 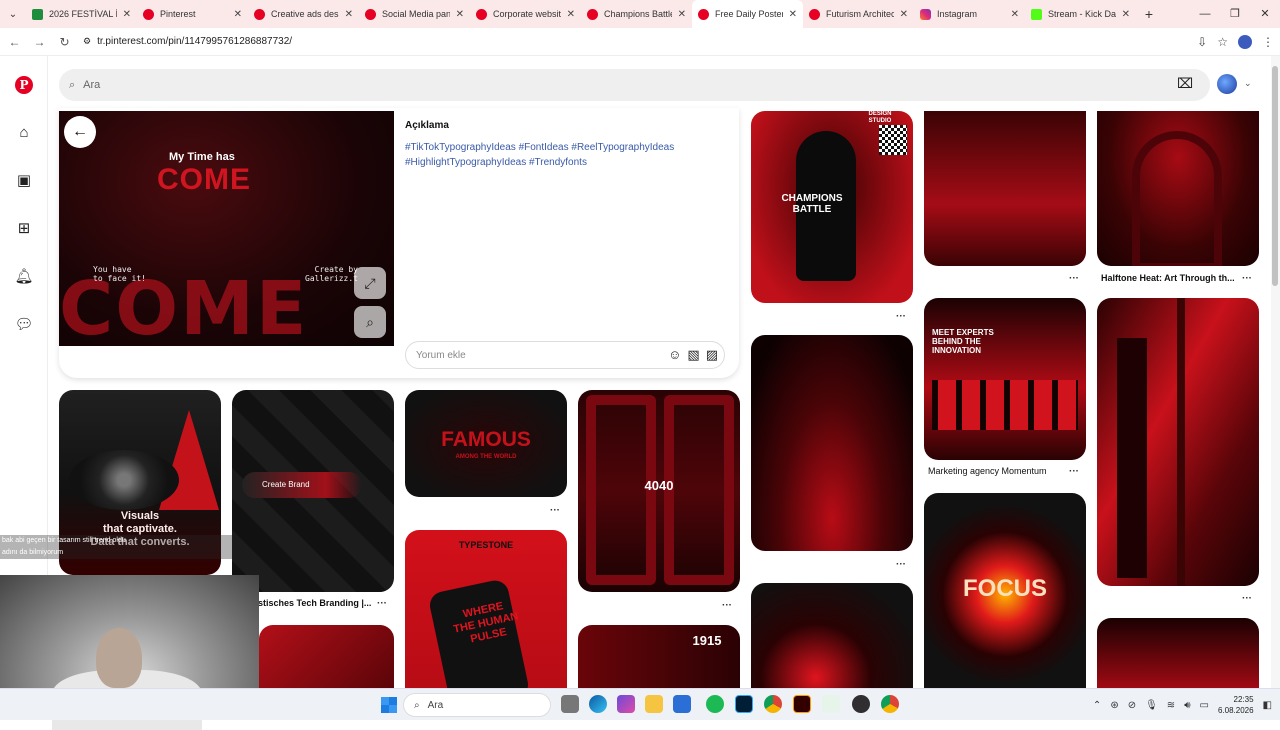 What do you see at coordinates (682, 704) in the screenshot?
I see `store-icon` at bounding box center [682, 704].